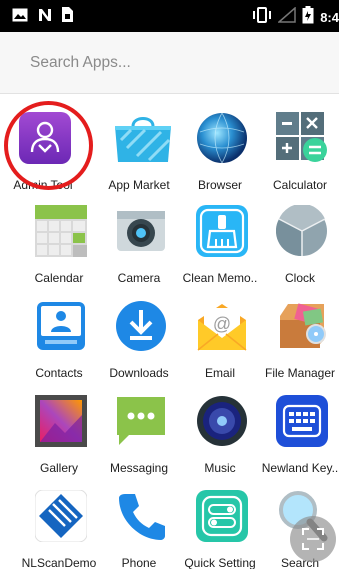 The height and width of the screenshot is (569, 339). Describe the element at coordinates (302, 326) in the screenshot. I see `file-manager-icon` at that location.